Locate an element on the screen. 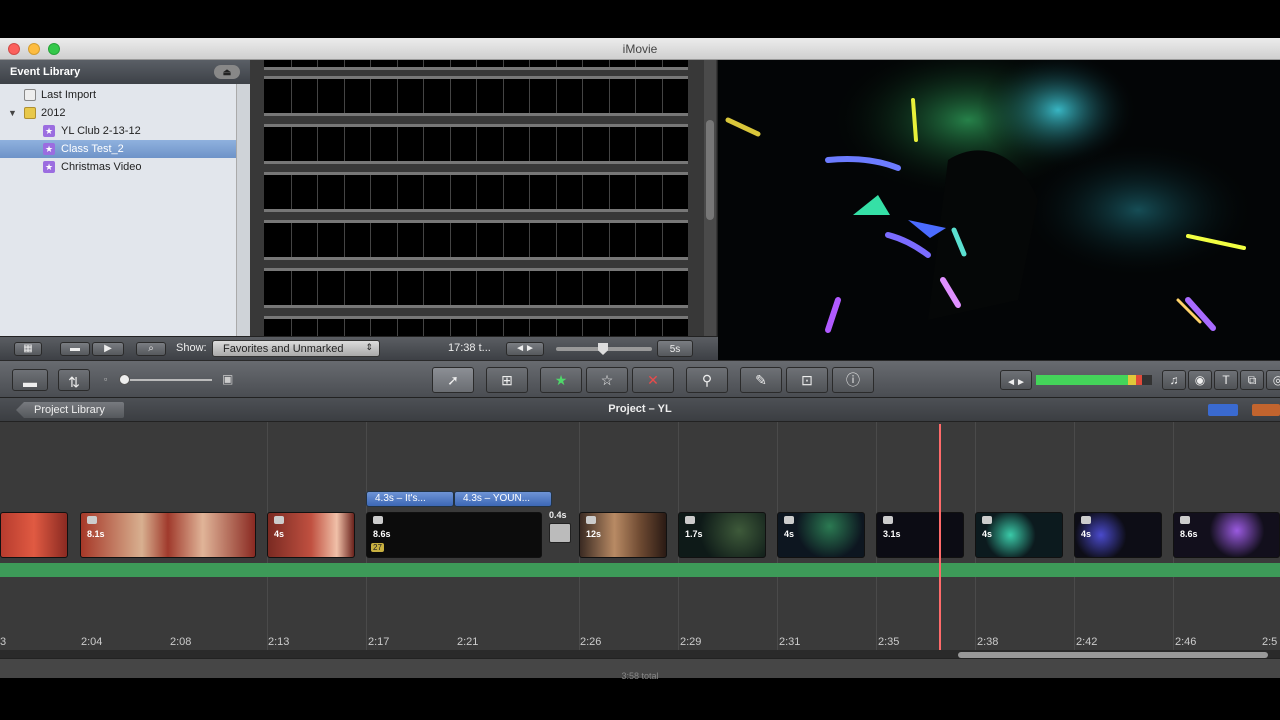 The image size is (1280, 720). transitions-icon: ⧉ is located at coordinates (1252, 380).